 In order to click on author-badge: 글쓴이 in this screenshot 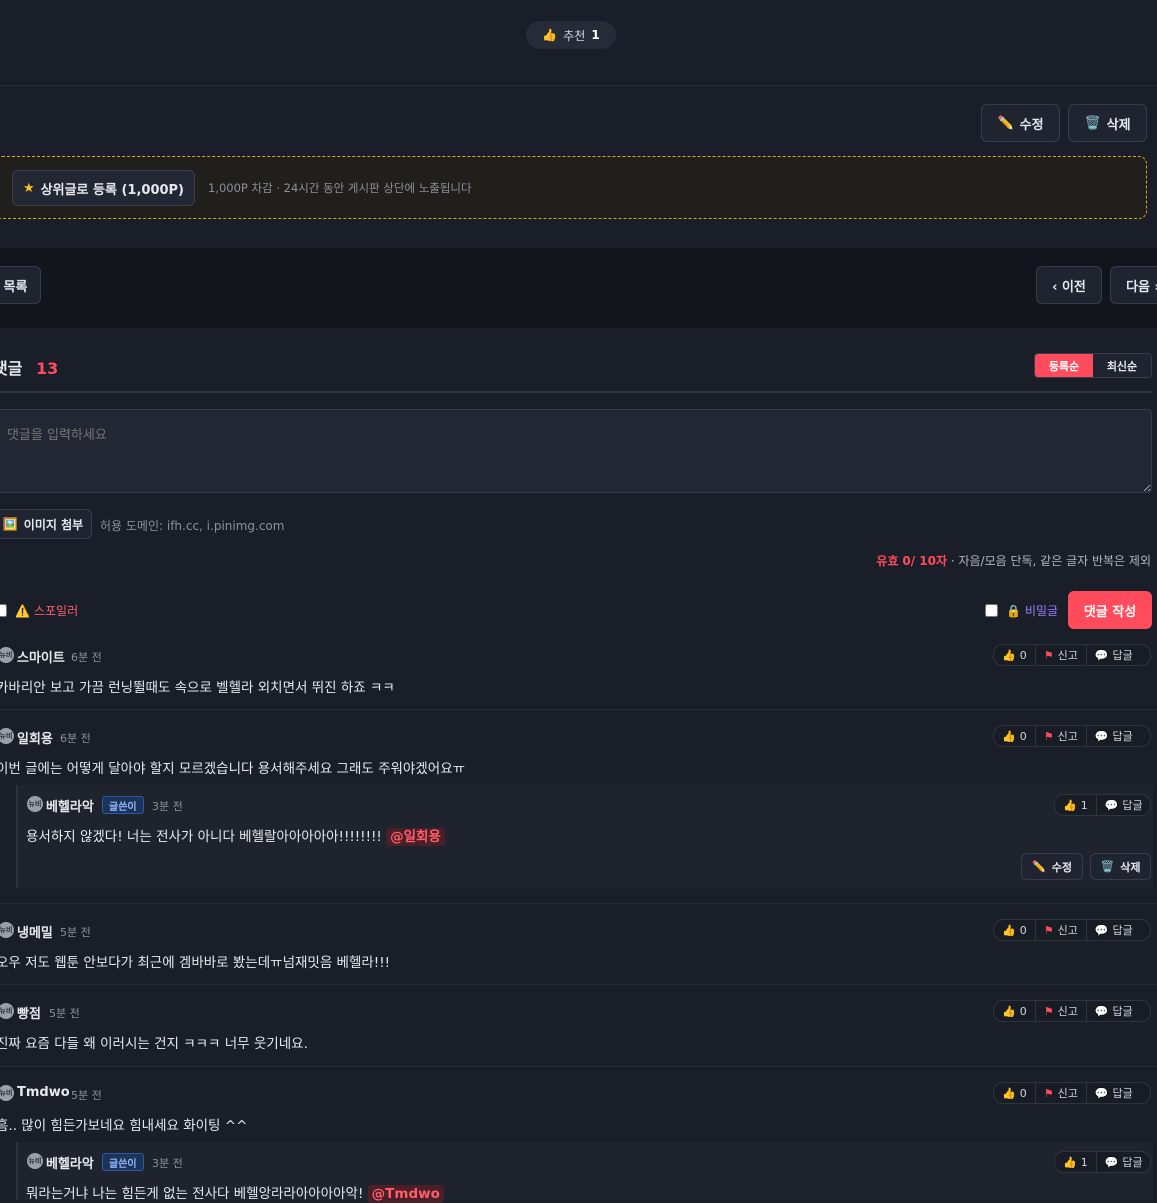, I will do `click(123, 1162)`.